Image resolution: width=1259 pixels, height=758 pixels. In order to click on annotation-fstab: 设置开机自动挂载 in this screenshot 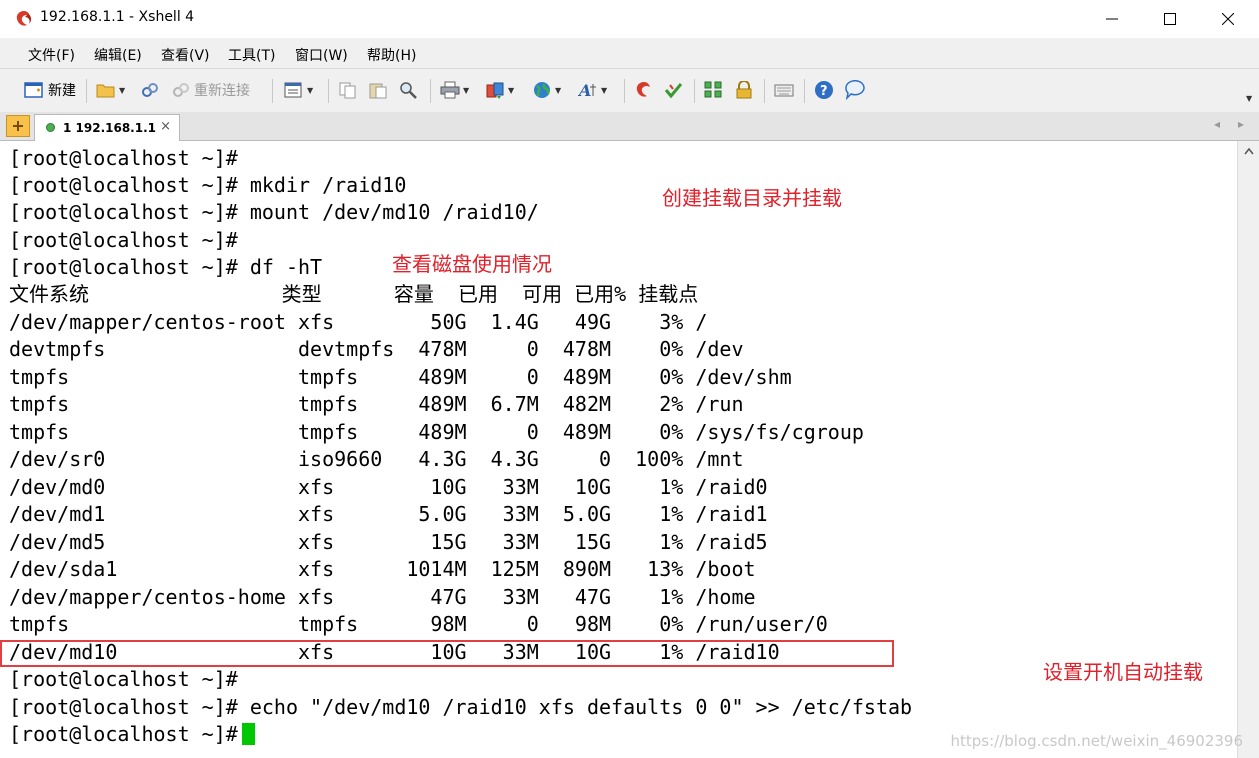, I will do `click(1123, 672)`.